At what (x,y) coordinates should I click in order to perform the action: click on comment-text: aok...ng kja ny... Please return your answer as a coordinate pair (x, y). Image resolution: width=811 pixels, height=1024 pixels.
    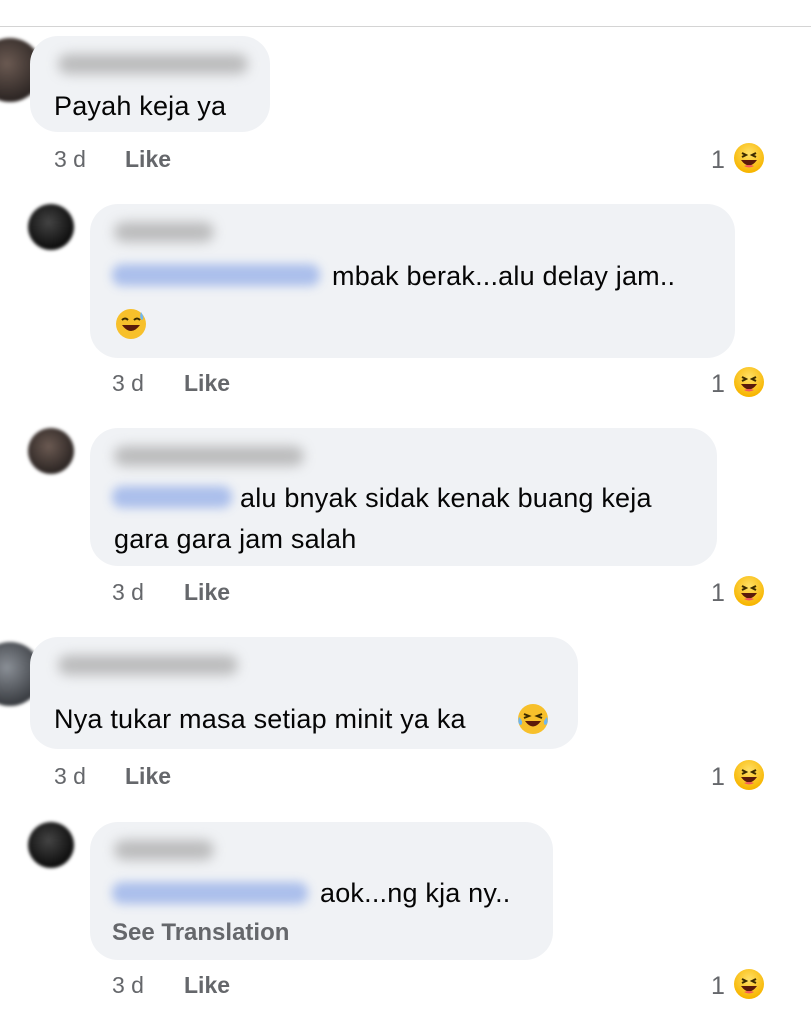
    Looking at the image, I should click on (415, 893).